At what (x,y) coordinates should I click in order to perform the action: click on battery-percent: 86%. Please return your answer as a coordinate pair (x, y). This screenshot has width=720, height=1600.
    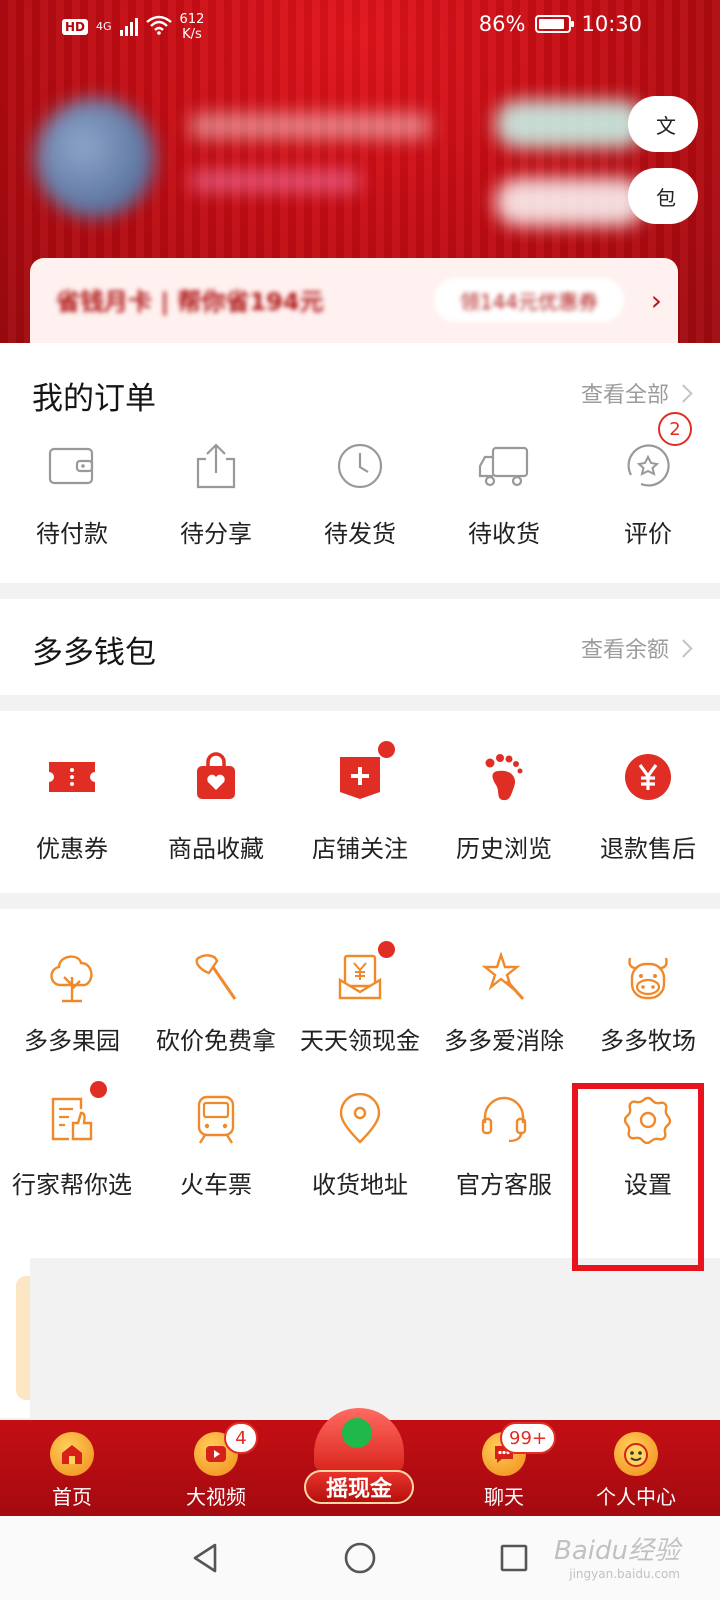
    Looking at the image, I should click on (502, 24).